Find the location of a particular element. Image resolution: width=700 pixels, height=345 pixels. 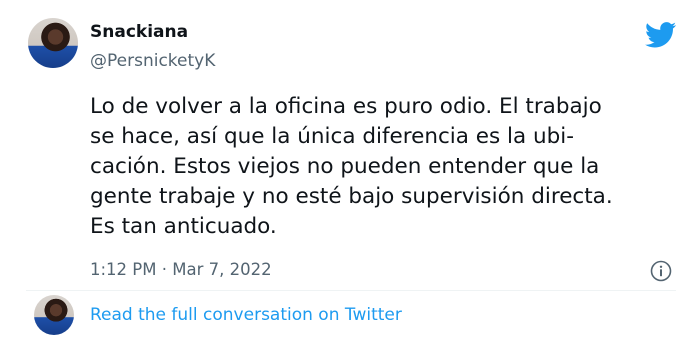

tweet-timestamp: 1:12 PM · Mar 7, 2022 is located at coordinates (181, 269).